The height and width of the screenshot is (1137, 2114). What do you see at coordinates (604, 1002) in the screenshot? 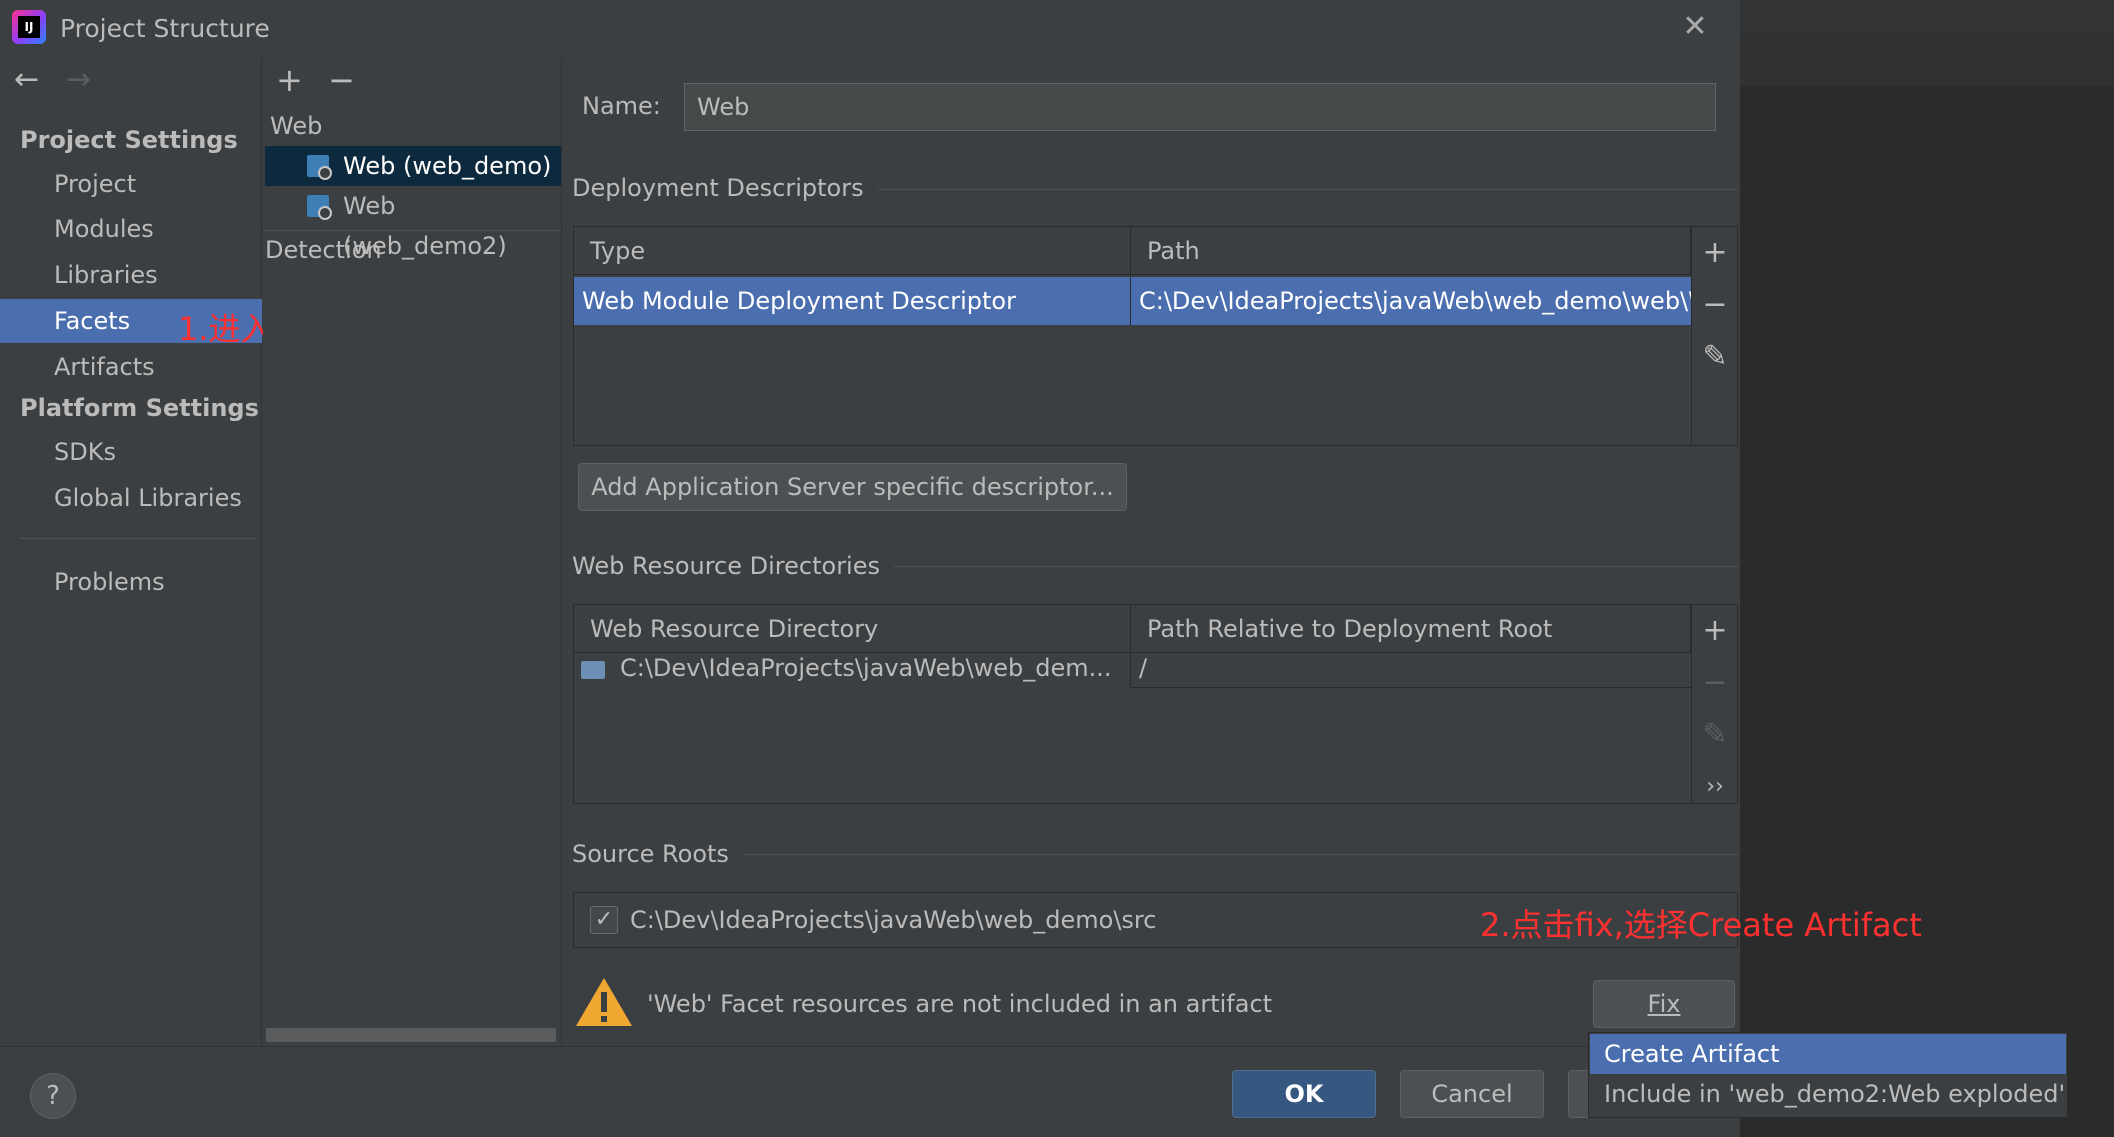
I see `warning-icon` at bounding box center [604, 1002].